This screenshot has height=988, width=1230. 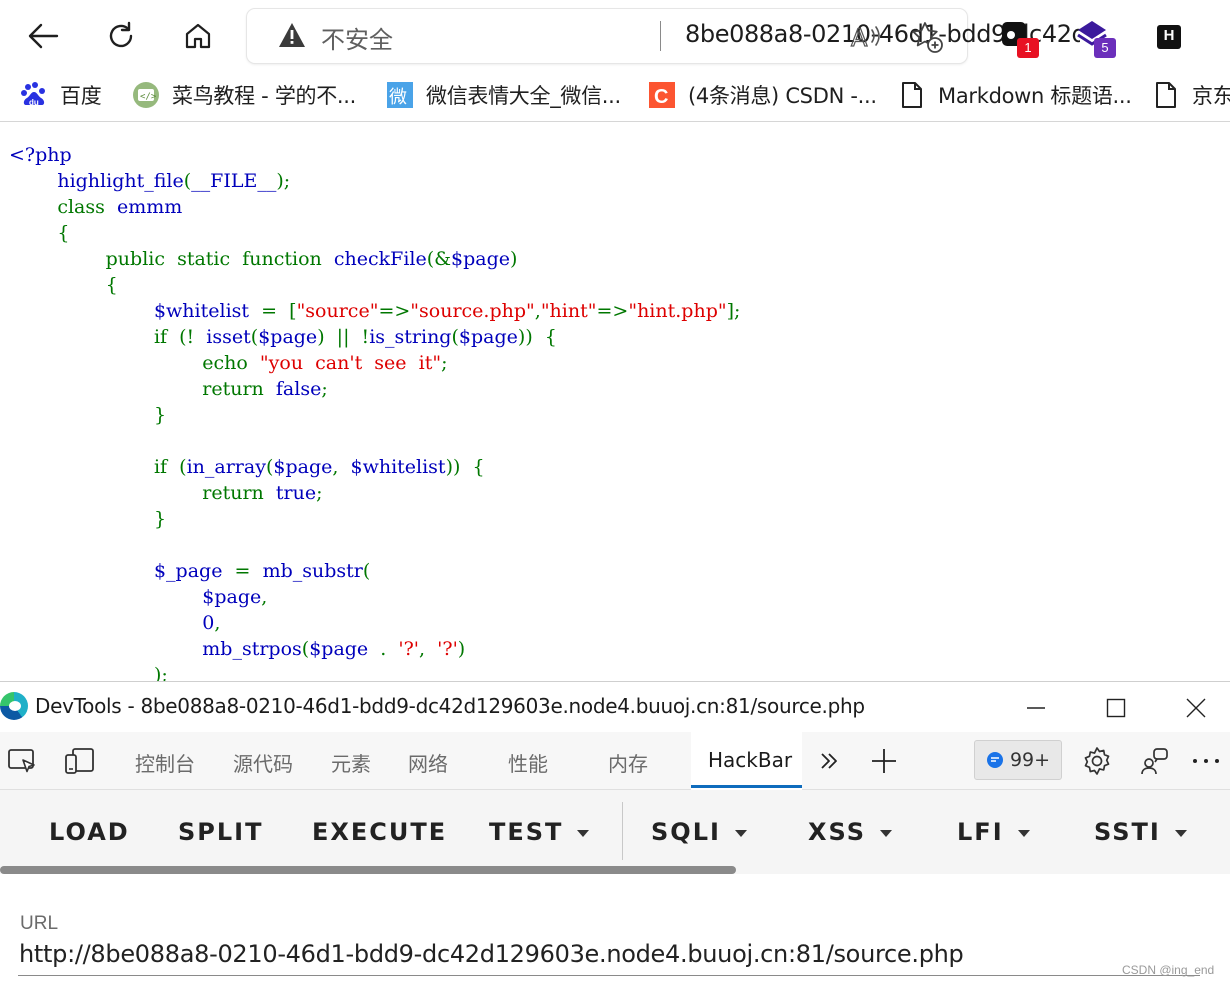 What do you see at coordinates (1019, 39) in the screenshot?
I see `extension-1-button: 1` at bounding box center [1019, 39].